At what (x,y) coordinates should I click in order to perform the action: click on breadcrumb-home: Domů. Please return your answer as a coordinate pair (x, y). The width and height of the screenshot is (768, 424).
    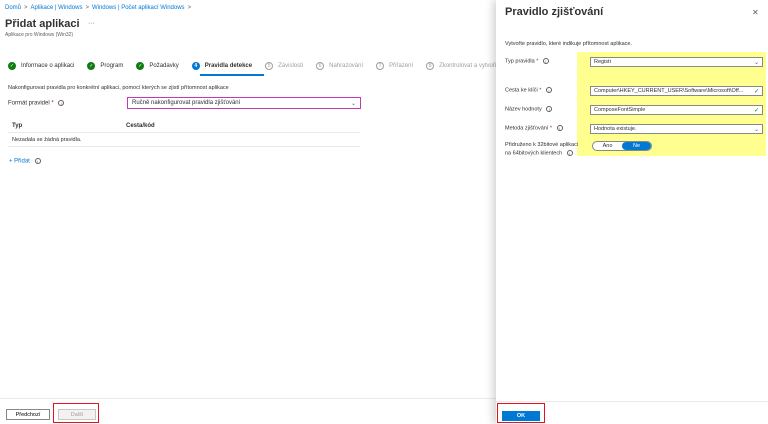
    Looking at the image, I should click on (13, 8).